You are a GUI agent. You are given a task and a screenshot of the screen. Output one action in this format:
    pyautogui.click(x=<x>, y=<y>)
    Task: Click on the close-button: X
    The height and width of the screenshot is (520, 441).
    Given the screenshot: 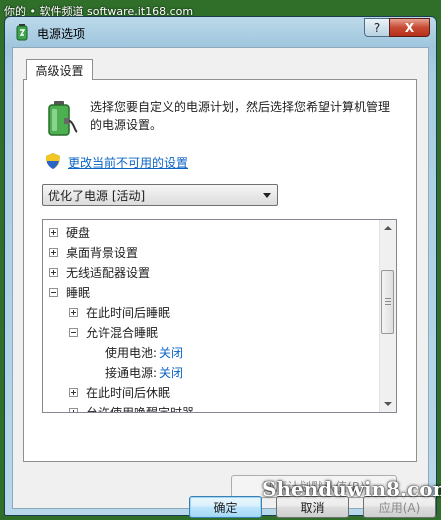 What is the action you would take?
    pyautogui.click(x=409, y=27)
    